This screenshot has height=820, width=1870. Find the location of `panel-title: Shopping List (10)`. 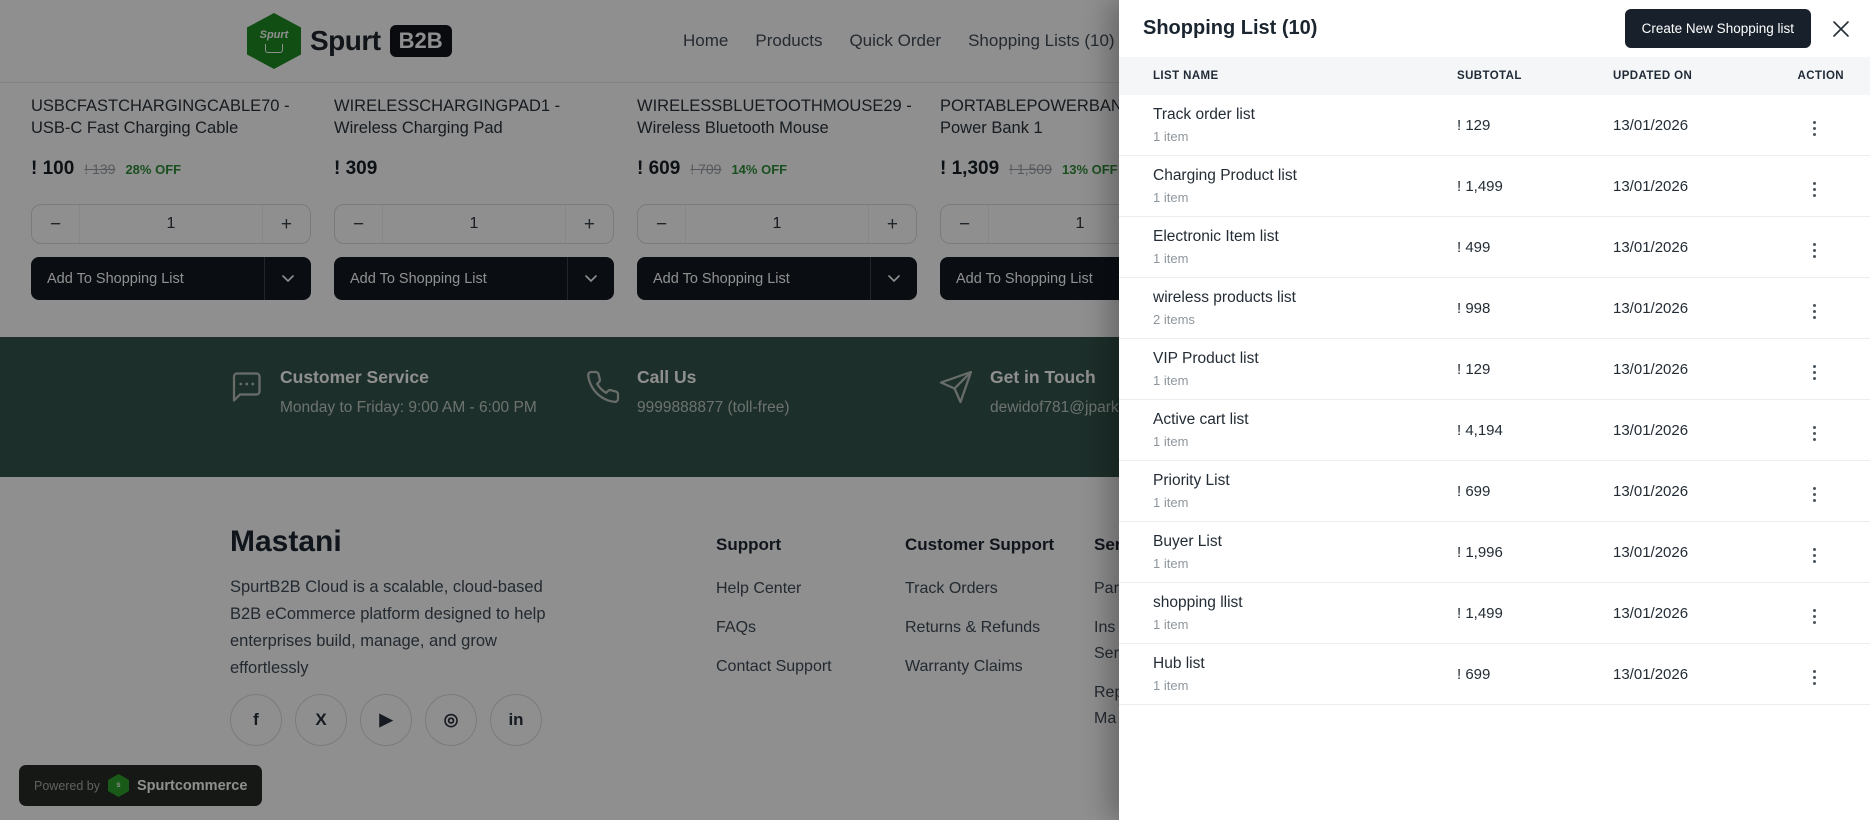

panel-title: Shopping List (10) is located at coordinates (1230, 28).